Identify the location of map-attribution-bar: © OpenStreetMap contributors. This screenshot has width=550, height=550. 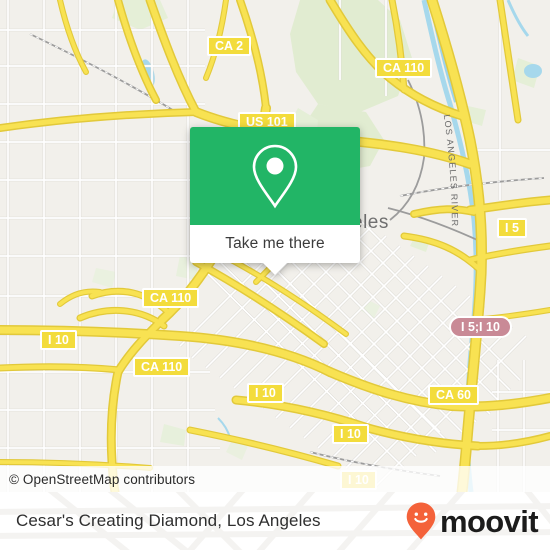
(275, 479).